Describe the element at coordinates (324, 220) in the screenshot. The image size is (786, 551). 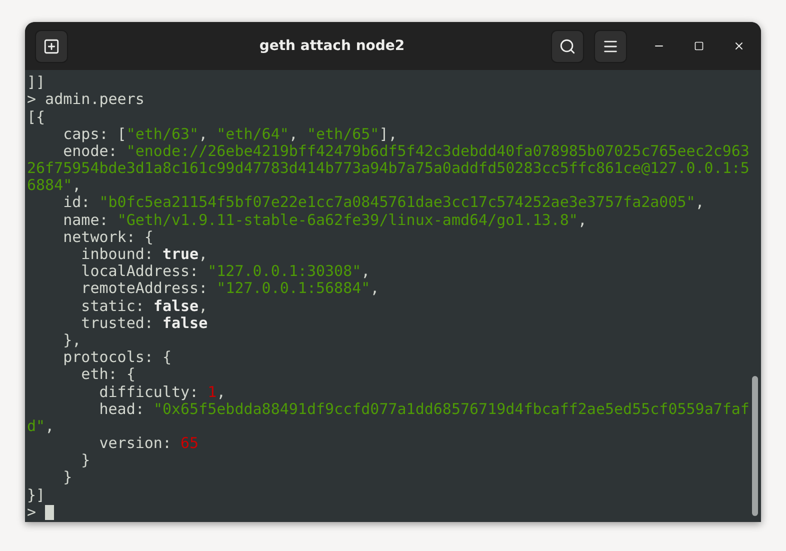
I see `terminal-line: name: "Geth/v1.9.11-stable-6a62fe39/linux-amd64/go1.13.8",` at that location.